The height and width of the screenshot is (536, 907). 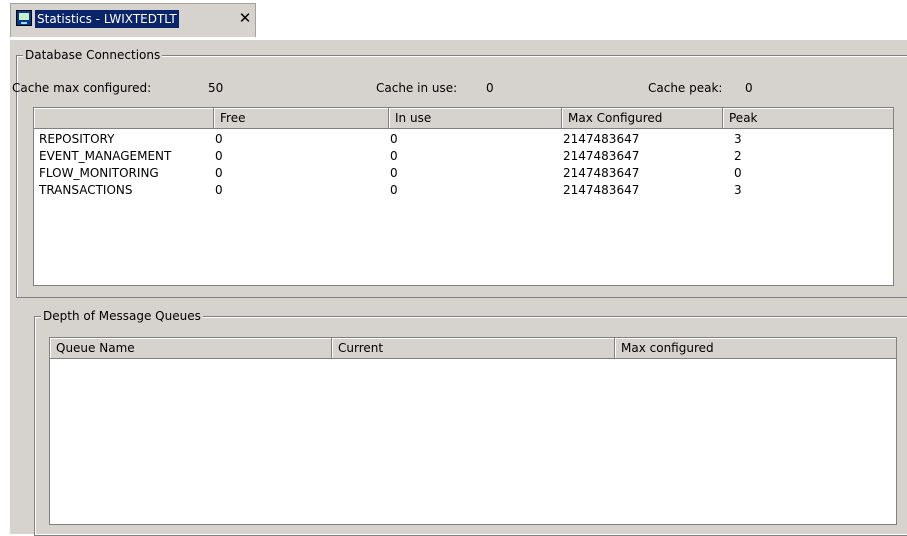 What do you see at coordinates (473, 348) in the screenshot?
I see `column-header-current: Current` at bounding box center [473, 348].